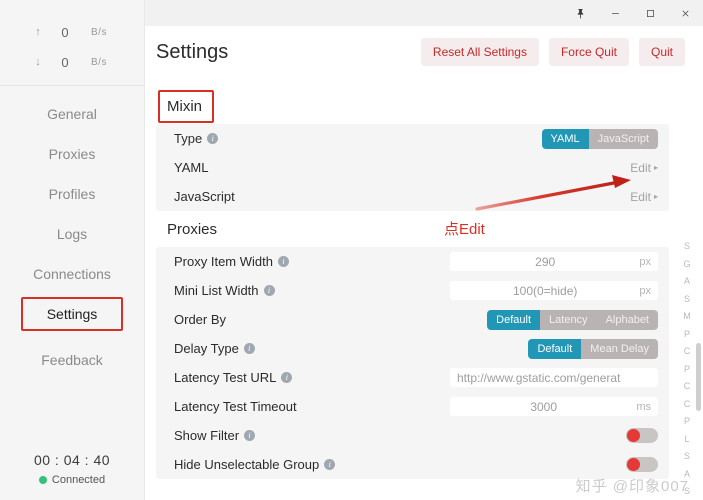 This screenshot has height=500, width=703. I want to click on force-quit-button: Force Quit, so click(588, 52).